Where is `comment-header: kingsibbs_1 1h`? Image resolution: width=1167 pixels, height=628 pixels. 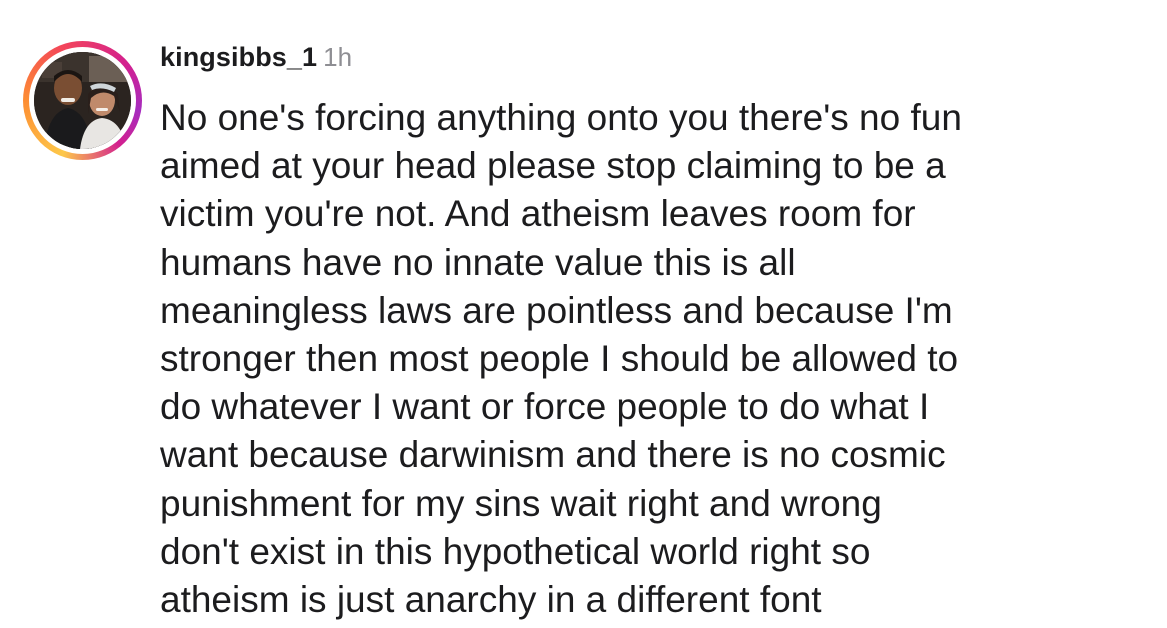 comment-header: kingsibbs_1 1h is located at coordinates (256, 60).